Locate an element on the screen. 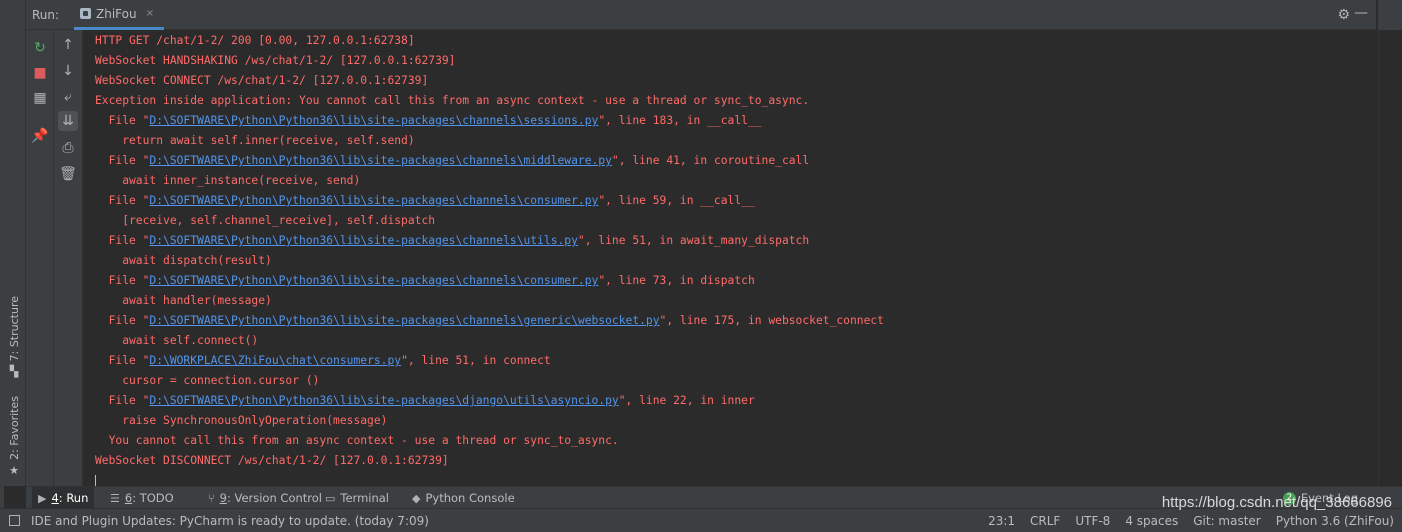  file-path-link: D:\WORKPLACE\ZhiFou\chat\consumers.py is located at coordinates (275, 360).